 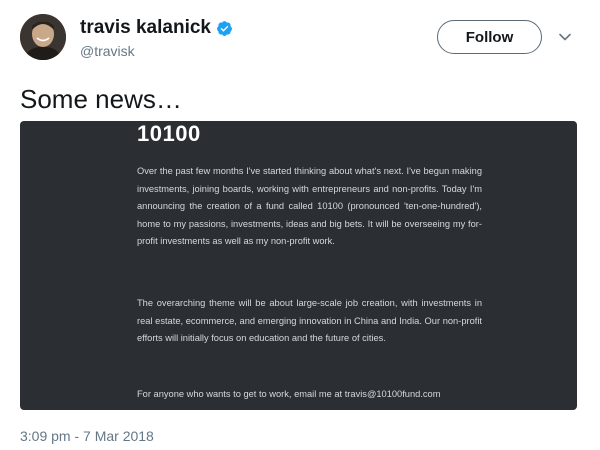 What do you see at coordinates (565, 37) in the screenshot?
I see `chevron-down-icon` at bounding box center [565, 37].